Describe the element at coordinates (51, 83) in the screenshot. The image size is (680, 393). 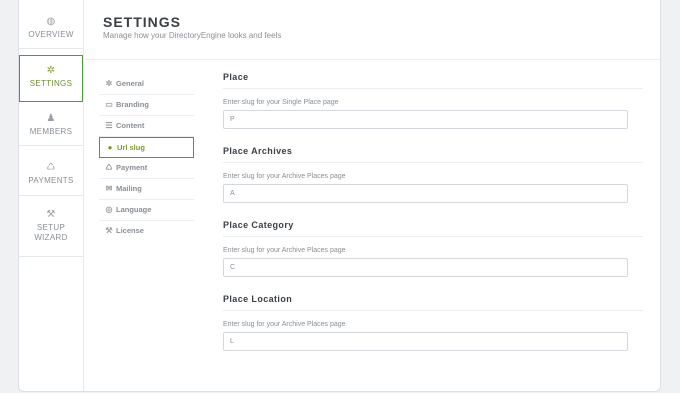
I see `nav-item-label: SETTINGS` at that location.